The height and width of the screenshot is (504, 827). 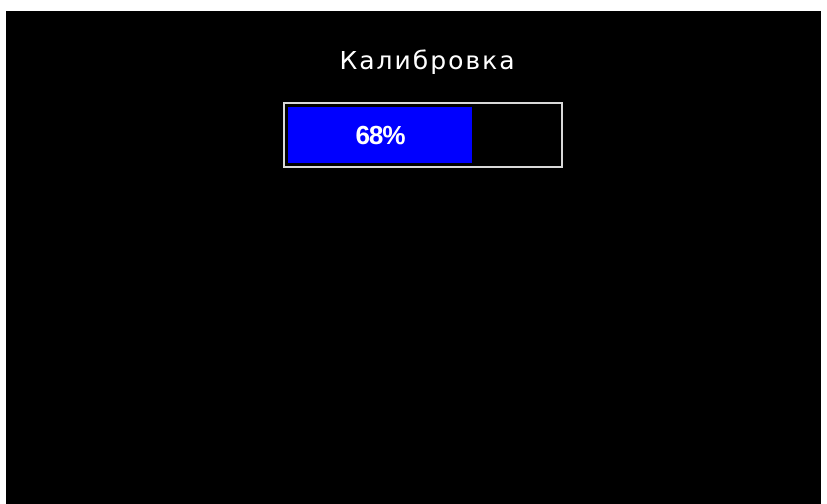 I want to click on calibration-progress-bar: 68%, so click(x=423, y=135).